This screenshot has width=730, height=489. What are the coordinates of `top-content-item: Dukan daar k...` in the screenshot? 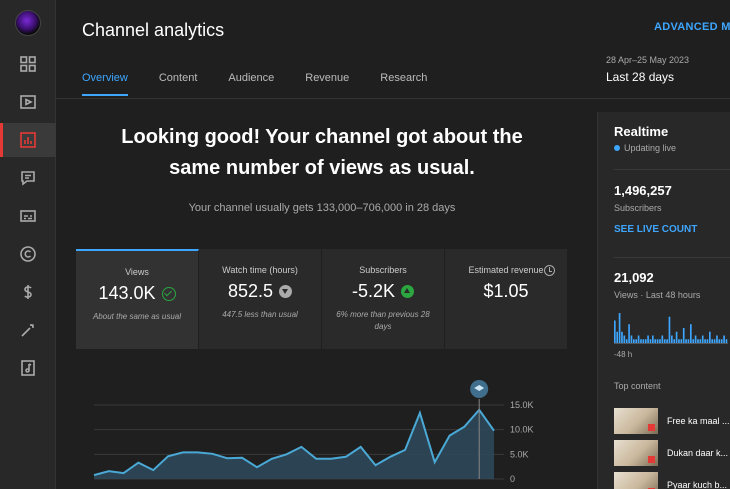 It's located at (672, 453).